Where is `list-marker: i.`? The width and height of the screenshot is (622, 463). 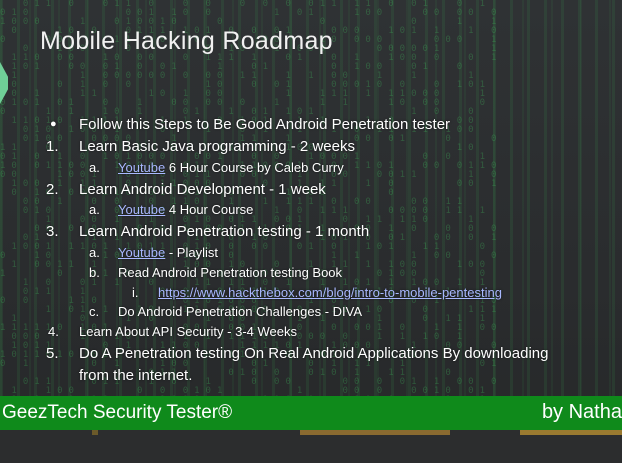
list-marker: i. is located at coordinates (135, 292).